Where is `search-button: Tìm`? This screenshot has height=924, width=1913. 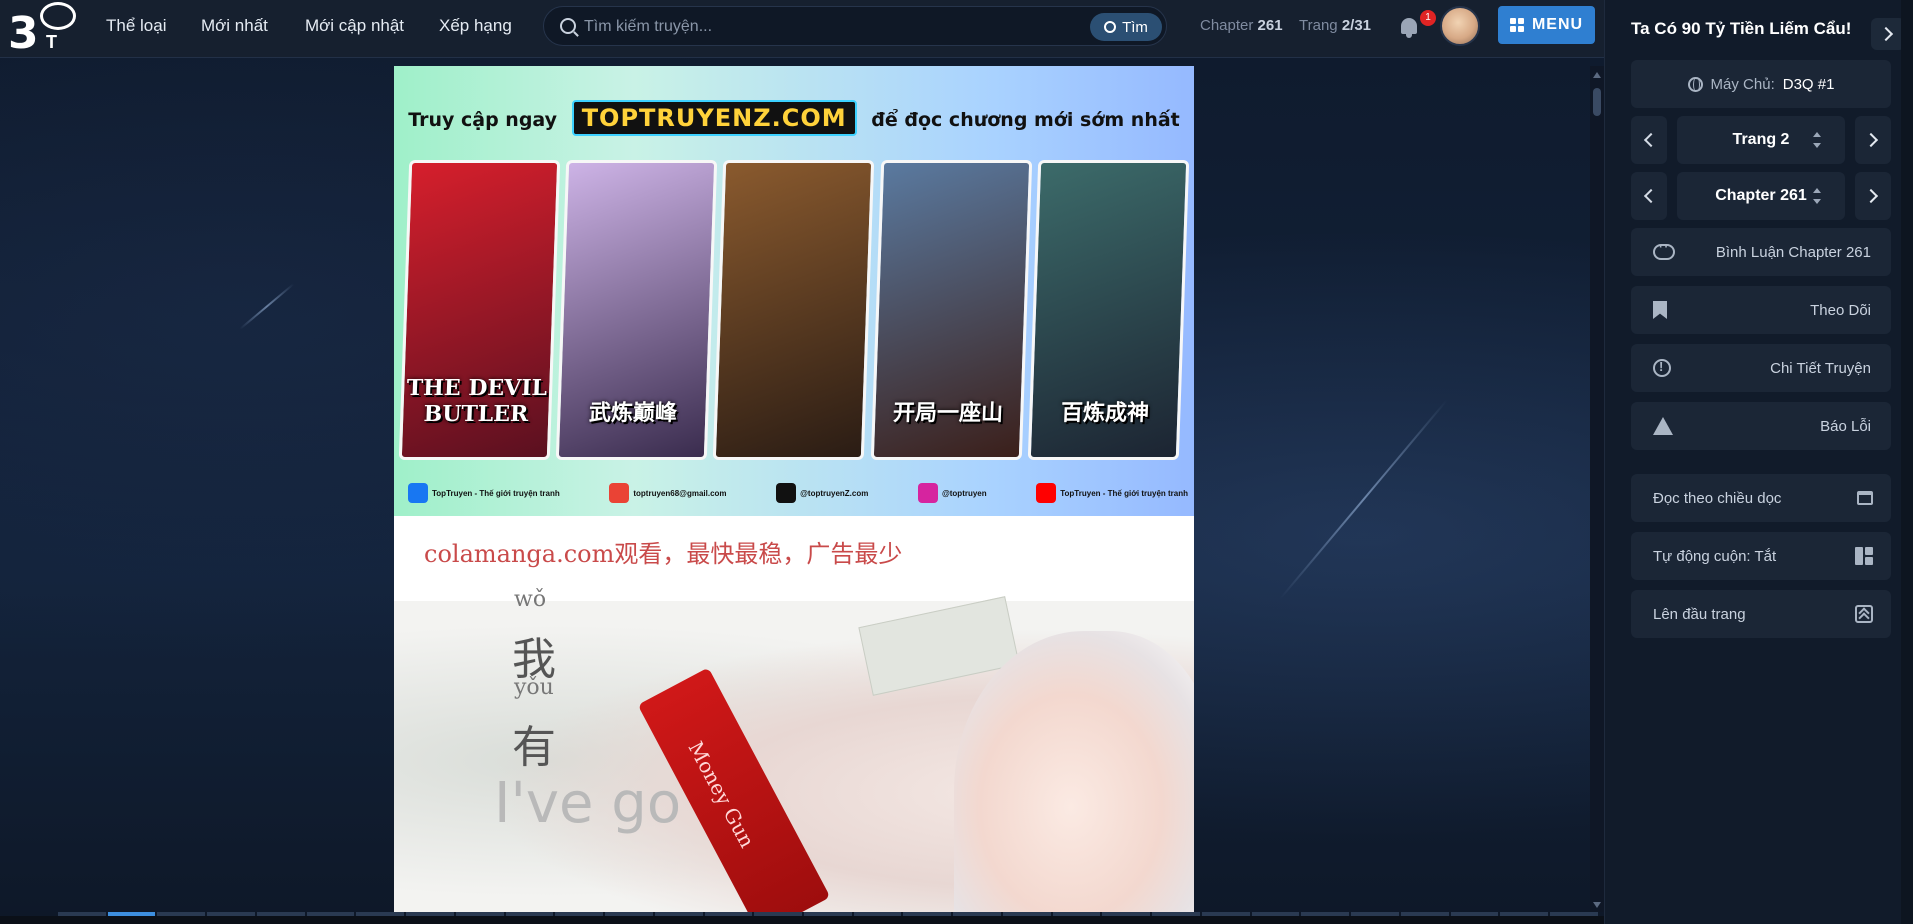
search-button: Tìm is located at coordinates (1126, 27).